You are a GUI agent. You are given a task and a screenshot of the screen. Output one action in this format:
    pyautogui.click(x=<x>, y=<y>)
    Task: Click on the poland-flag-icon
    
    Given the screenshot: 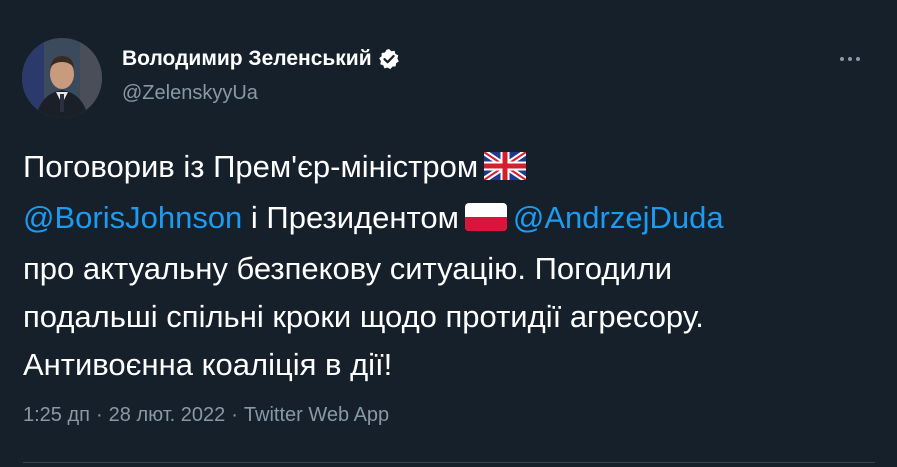 What is the action you would take?
    pyautogui.click(x=485, y=221)
    